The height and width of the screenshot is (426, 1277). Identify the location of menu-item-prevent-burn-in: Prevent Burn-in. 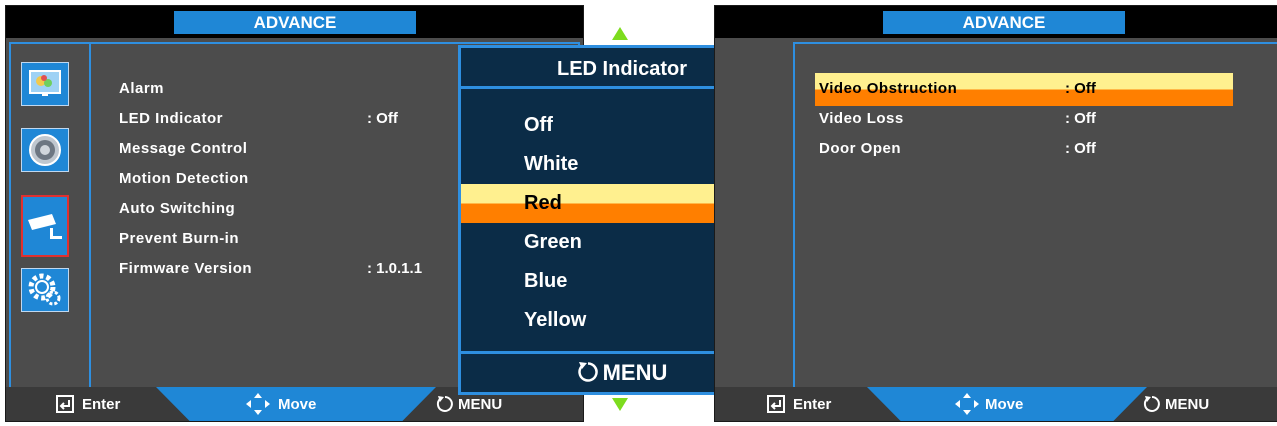
(179, 238).